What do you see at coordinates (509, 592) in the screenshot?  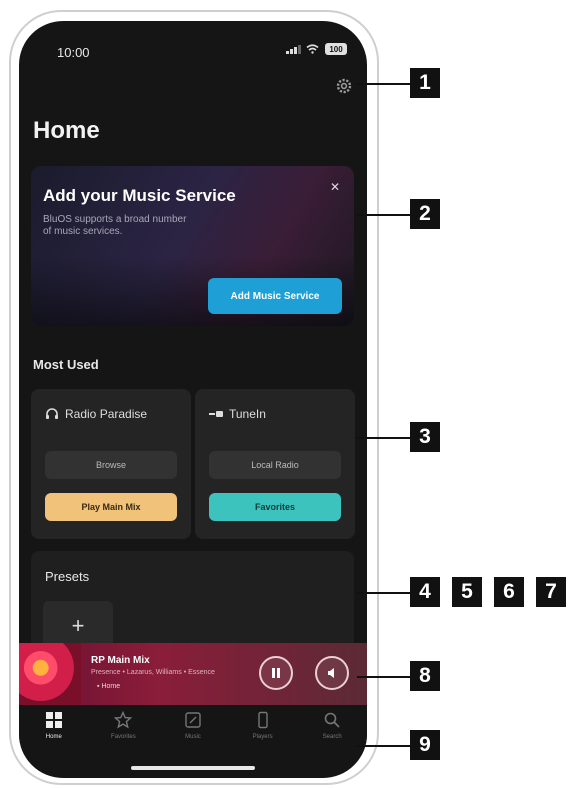 I see `callout-number-6: 6` at bounding box center [509, 592].